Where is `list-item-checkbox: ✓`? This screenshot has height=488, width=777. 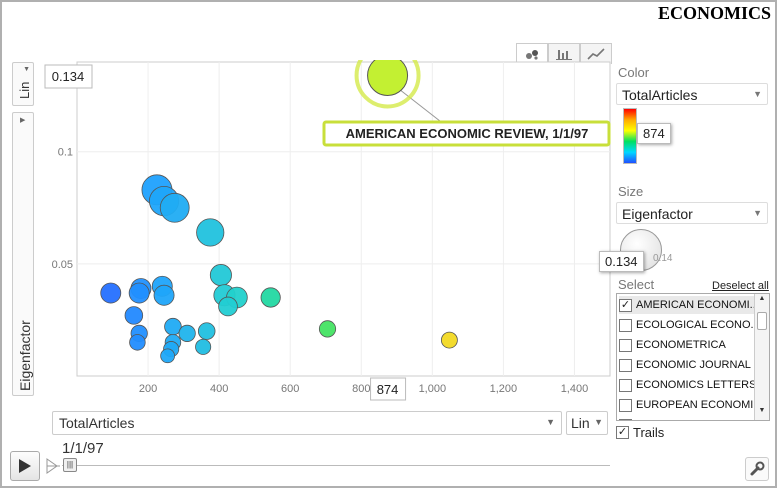 list-item-checkbox: ✓ is located at coordinates (625, 305).